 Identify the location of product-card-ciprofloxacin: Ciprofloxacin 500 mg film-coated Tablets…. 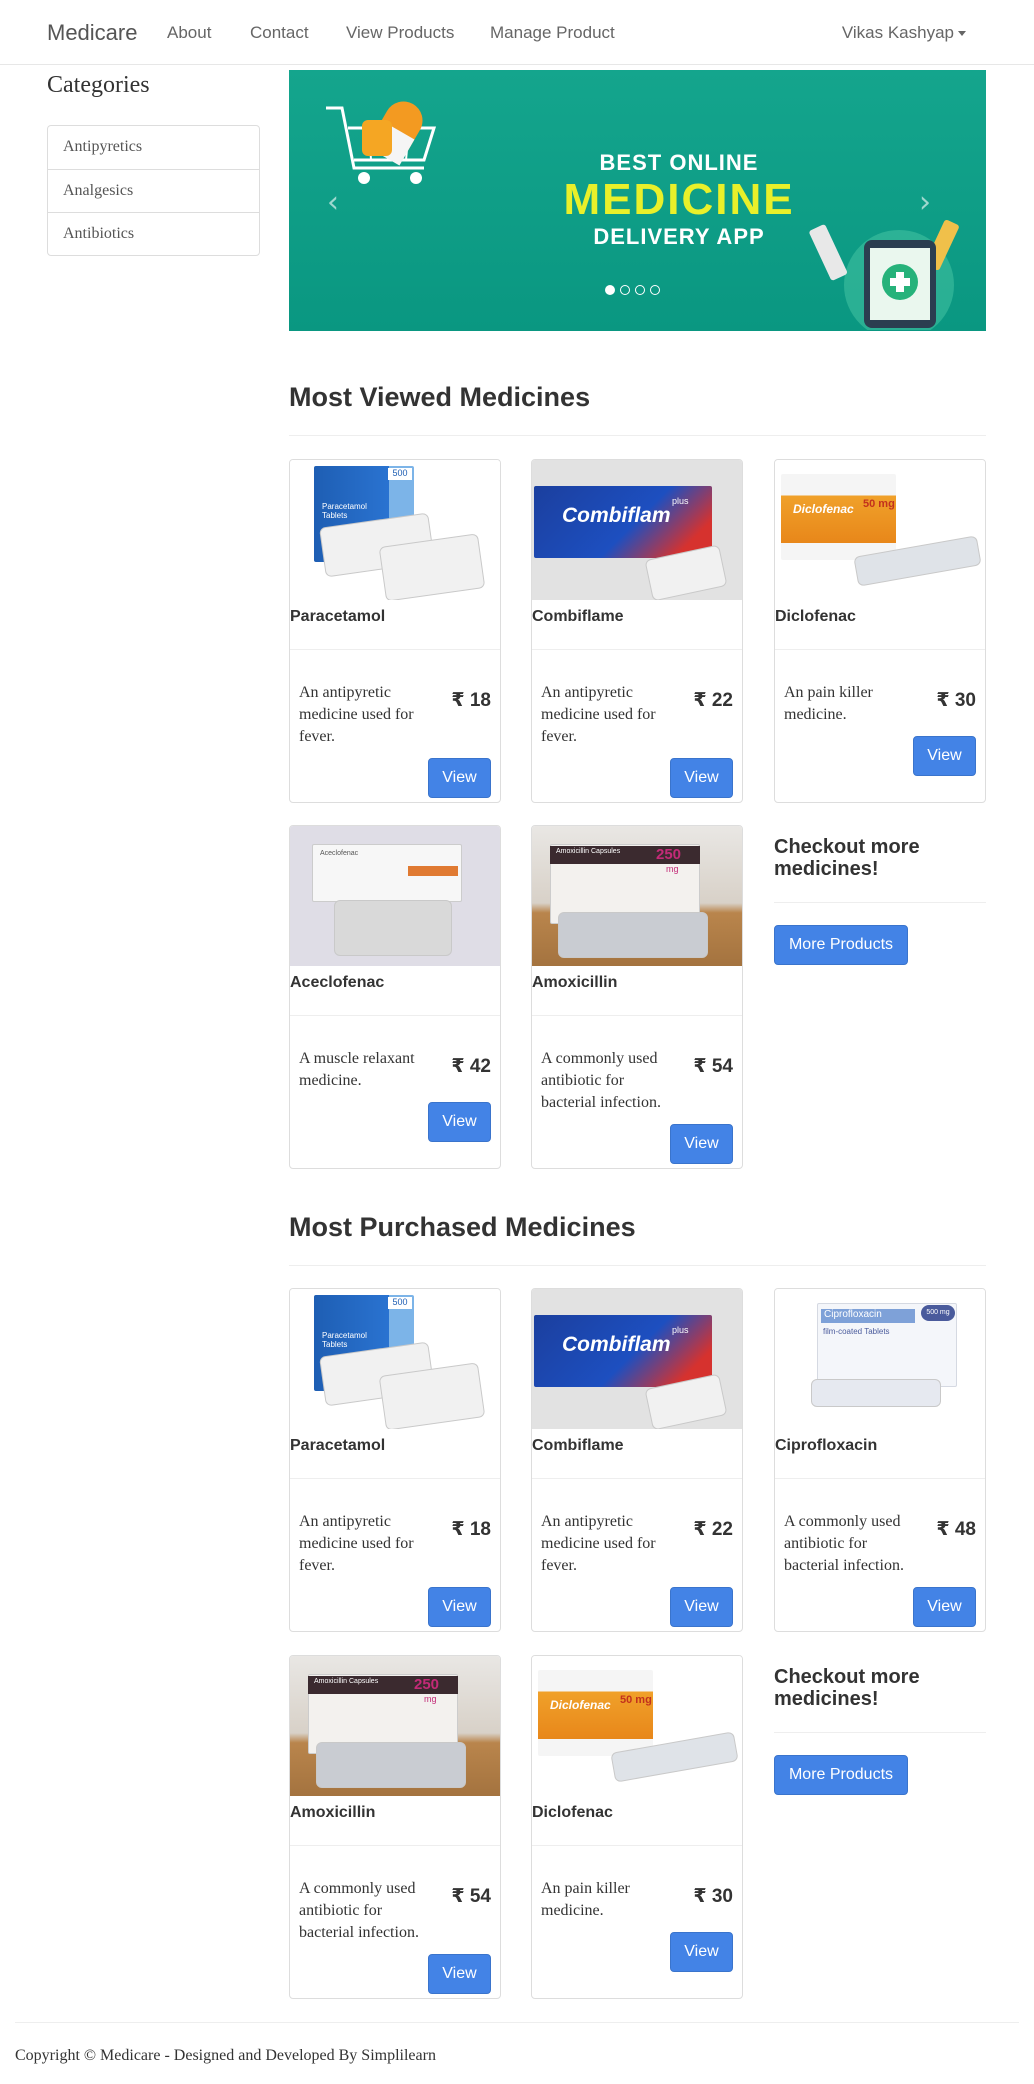
(880, 1460).